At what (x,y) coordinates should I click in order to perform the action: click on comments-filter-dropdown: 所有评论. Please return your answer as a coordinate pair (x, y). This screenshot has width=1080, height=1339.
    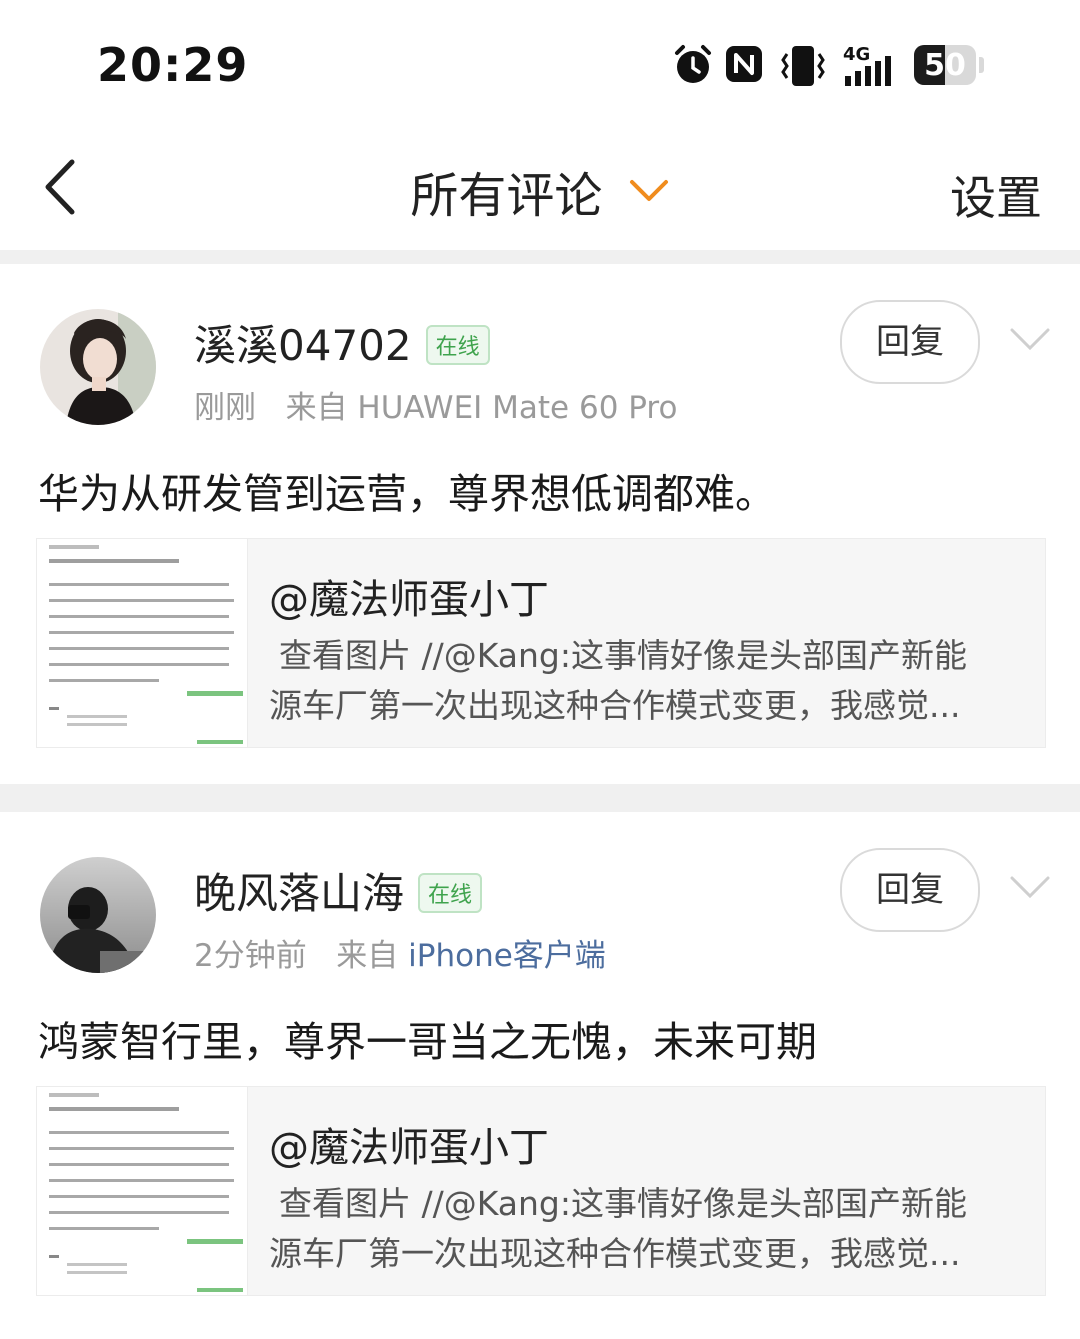
    Looking at the image, I should click on (540, 191).